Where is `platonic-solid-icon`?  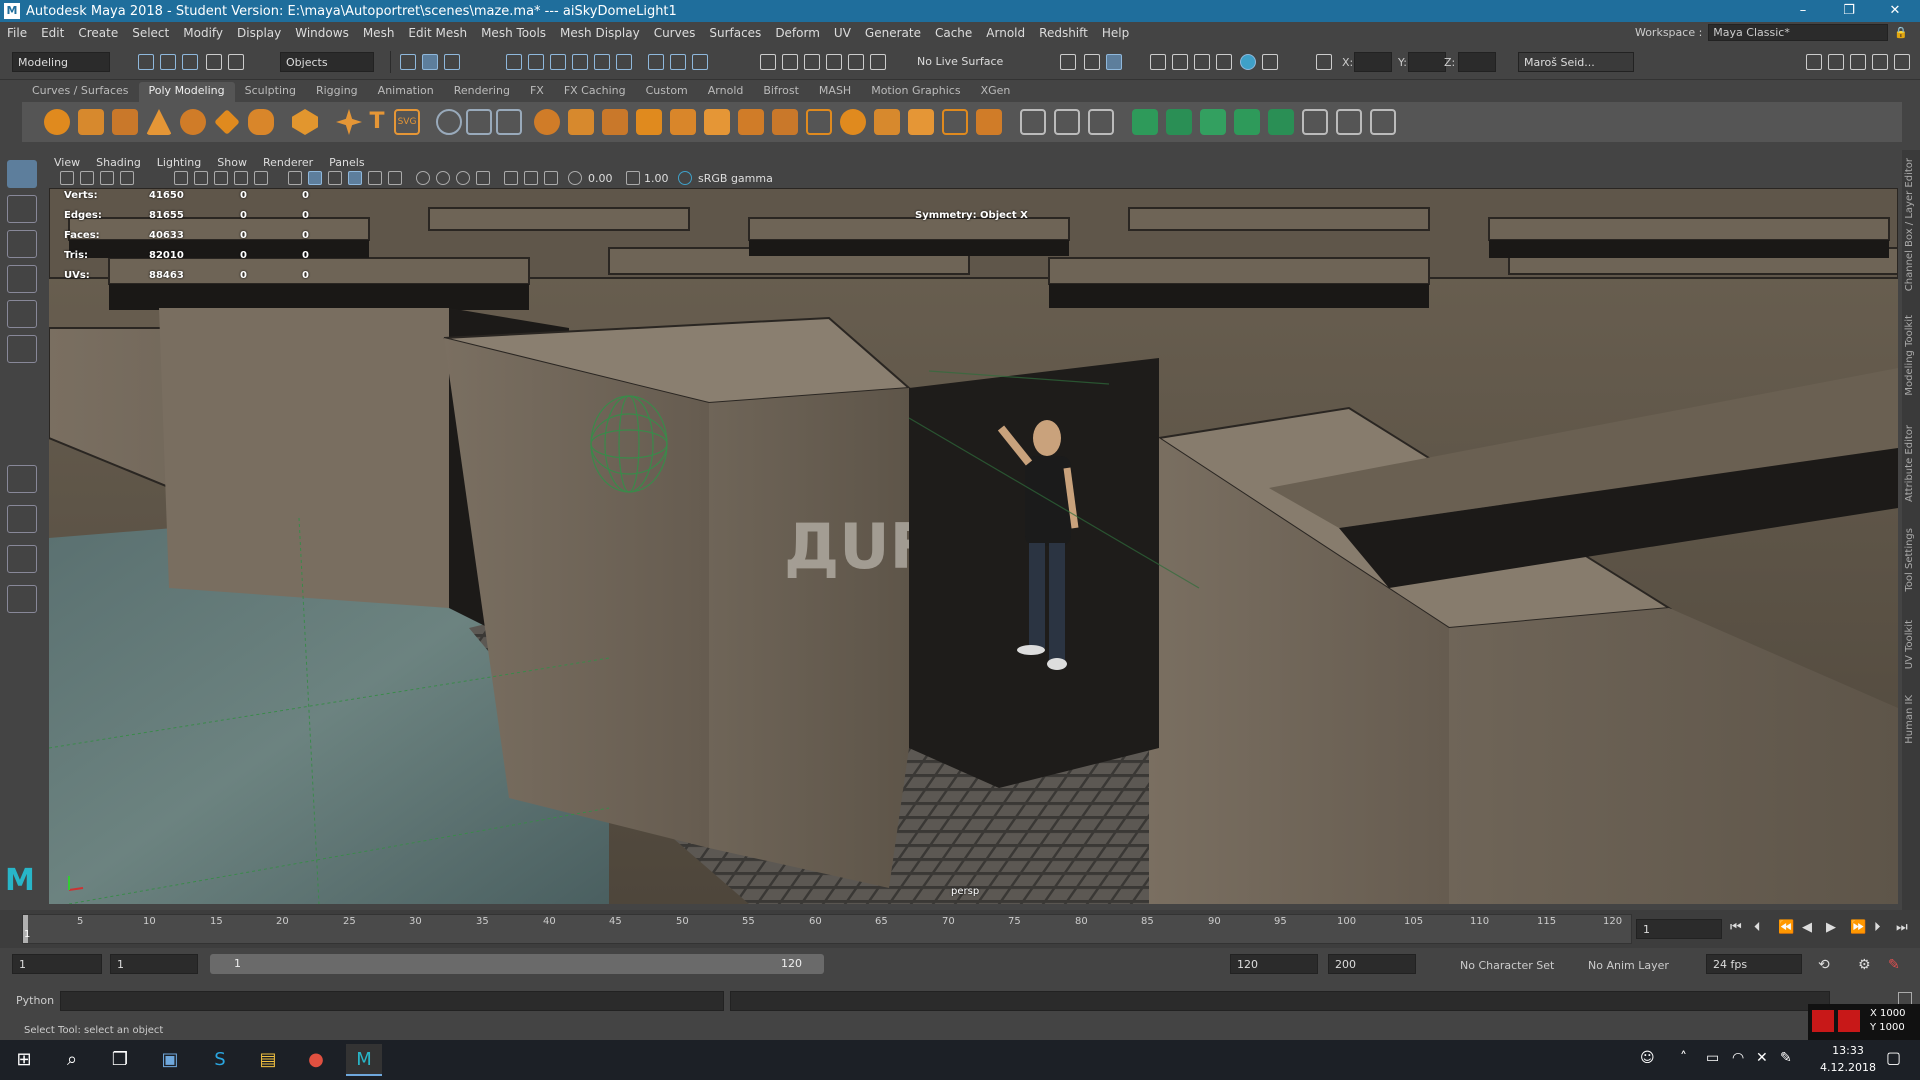 platonic-solid-icon is located at coordinates (305, 122).